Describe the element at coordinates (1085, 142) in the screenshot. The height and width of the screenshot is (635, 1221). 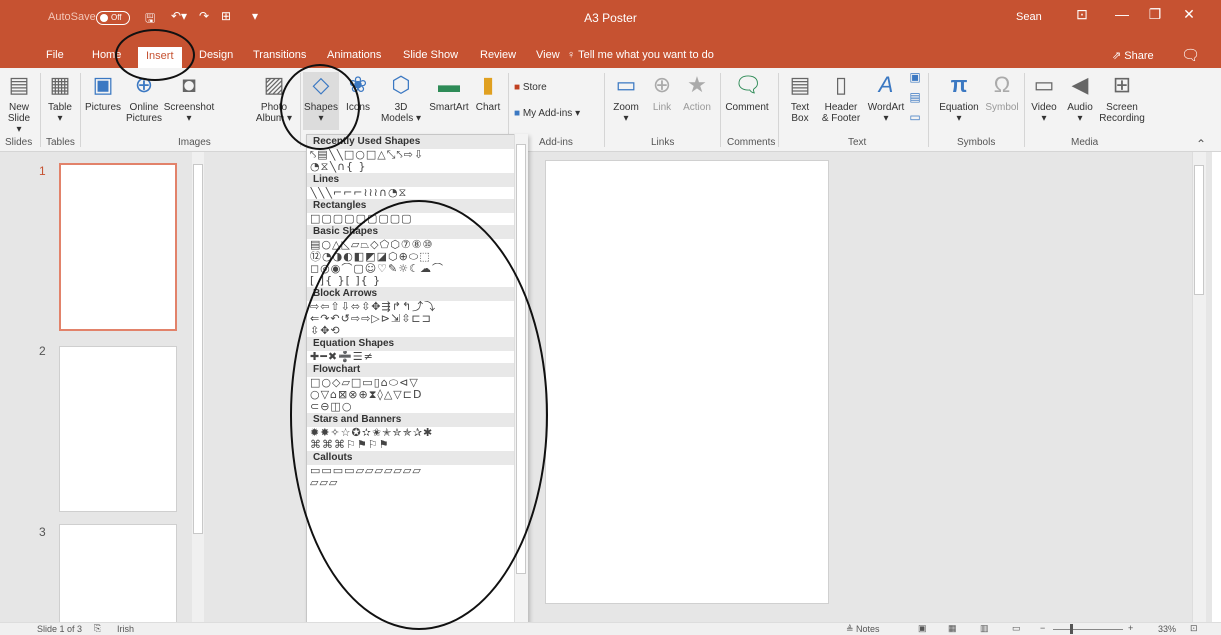
I see `group-media: Media` at that location.